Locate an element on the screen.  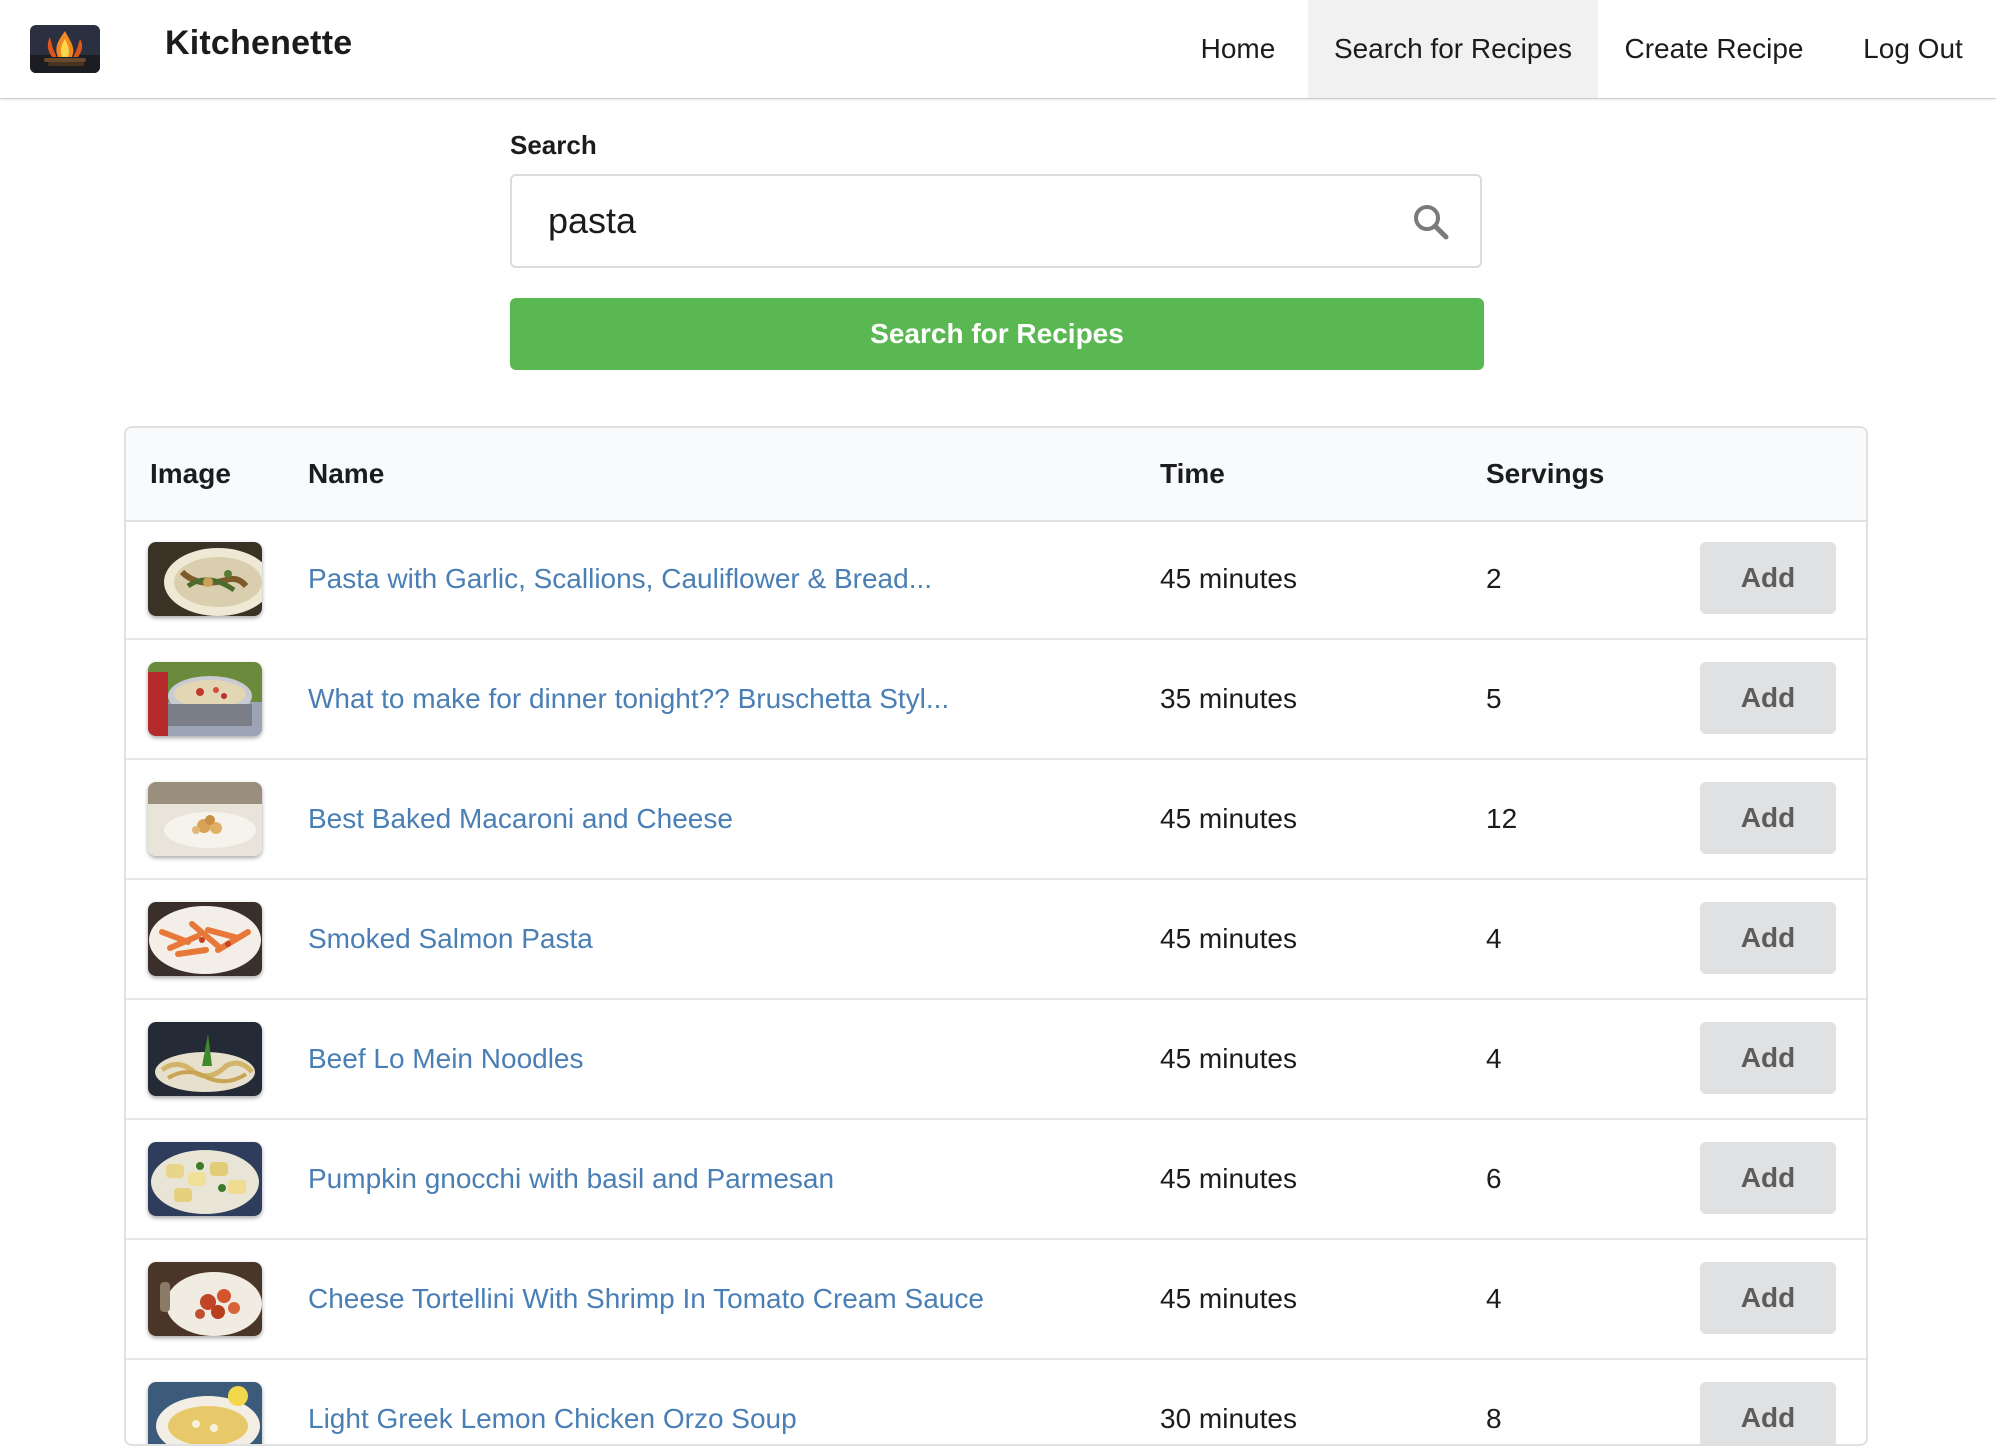
campfire-logo-icon is located at coordinates (65, 49).